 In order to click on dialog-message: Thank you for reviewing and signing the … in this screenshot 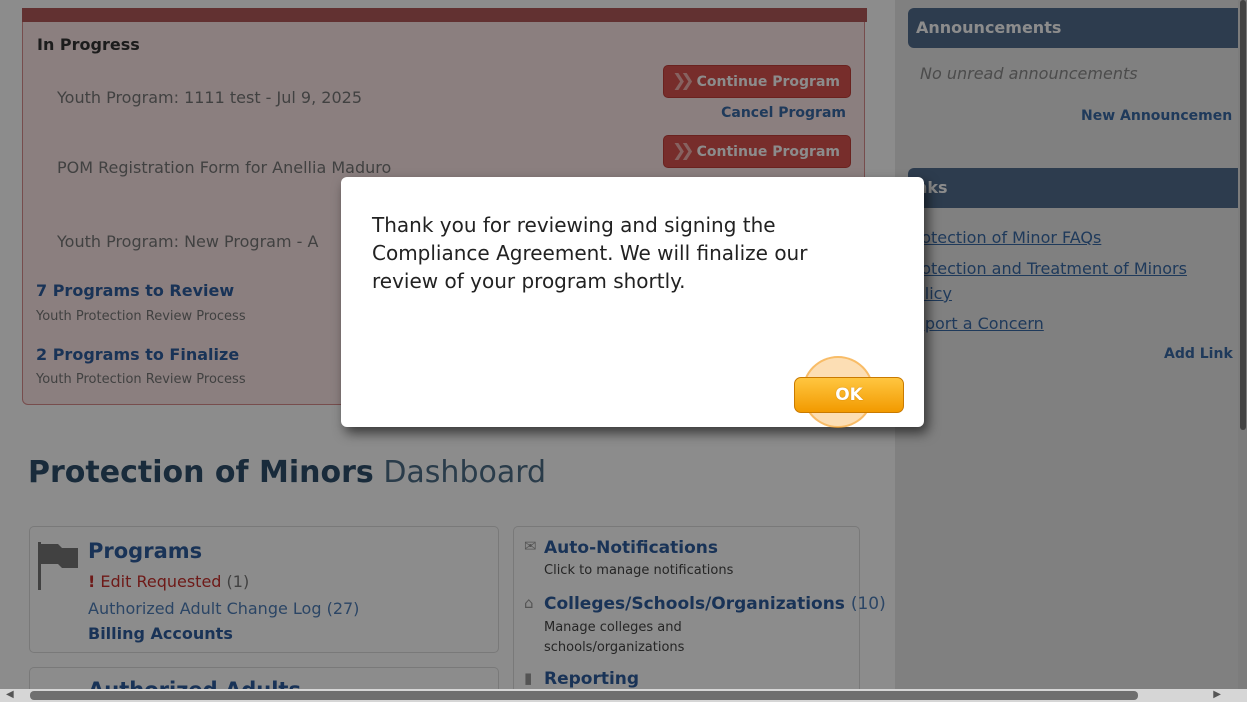, I will do `click(590, 253)`.